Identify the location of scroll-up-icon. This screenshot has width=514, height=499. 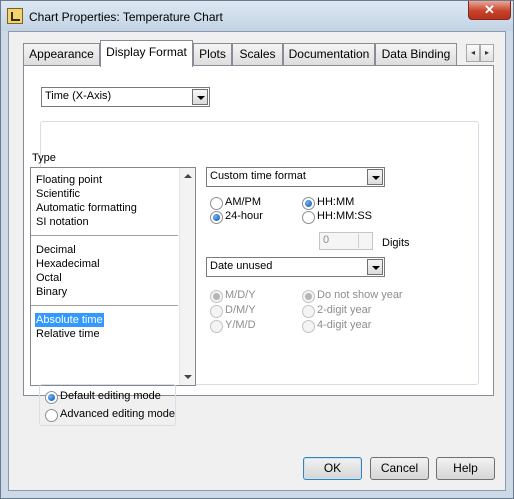
(188, 176).